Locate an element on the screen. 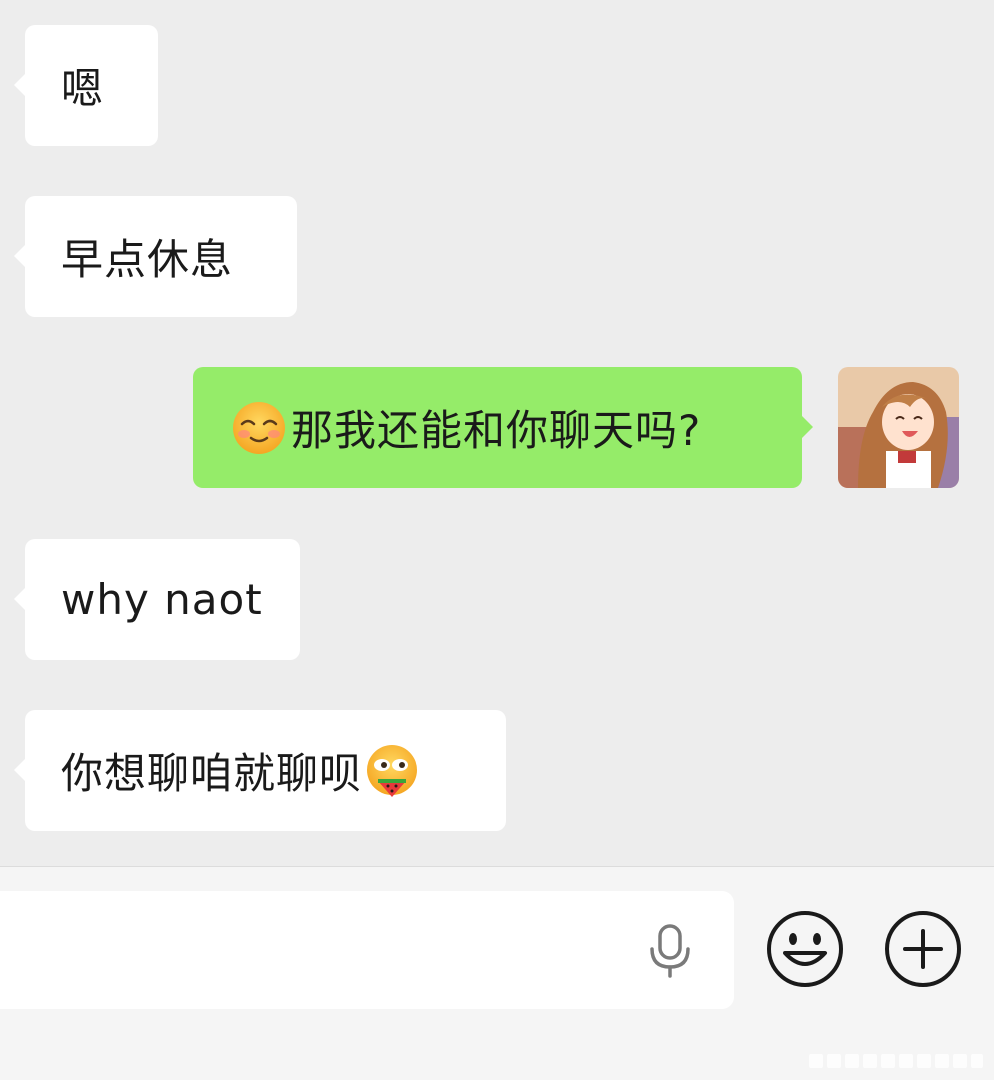 The width and height of the screenshot is (994, 1080). message-text-1: 嗯 is located at coordinates (83, 88).